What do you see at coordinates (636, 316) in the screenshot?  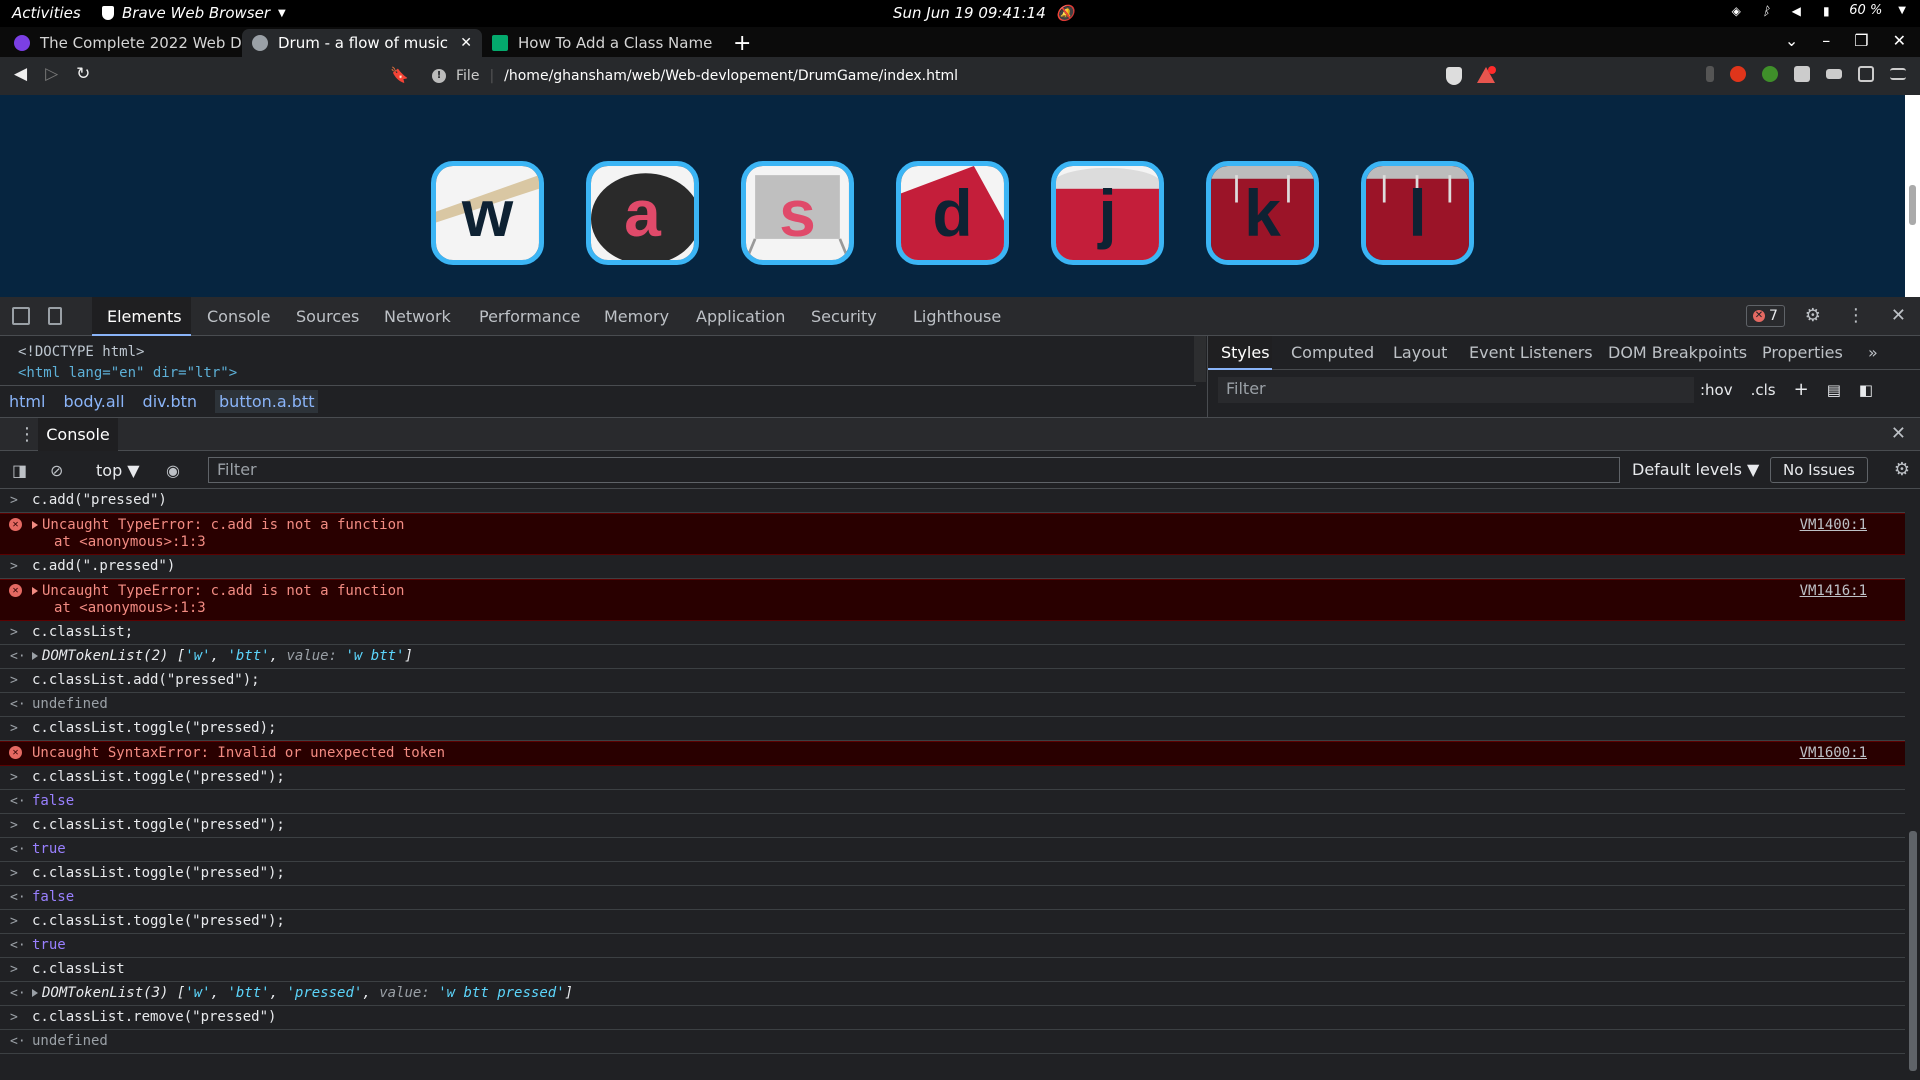 I see `tab-memory: Memory` at bounding box center [636, 316].